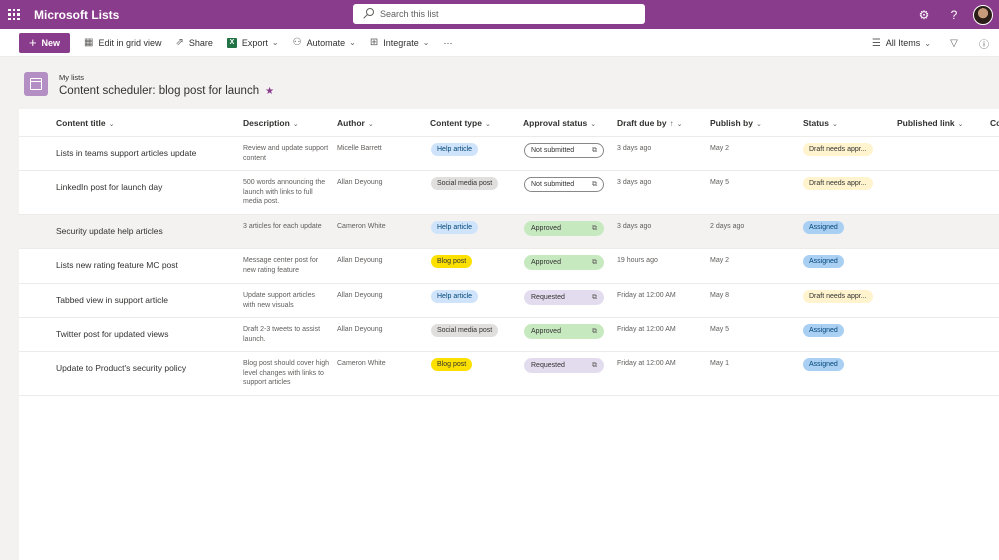 This screenshot has height=560, width=999. What do you see at coordinates (924, 15) in the screenshot?
I see `gear-icon: ⚙` at bounding box center [924, 15].